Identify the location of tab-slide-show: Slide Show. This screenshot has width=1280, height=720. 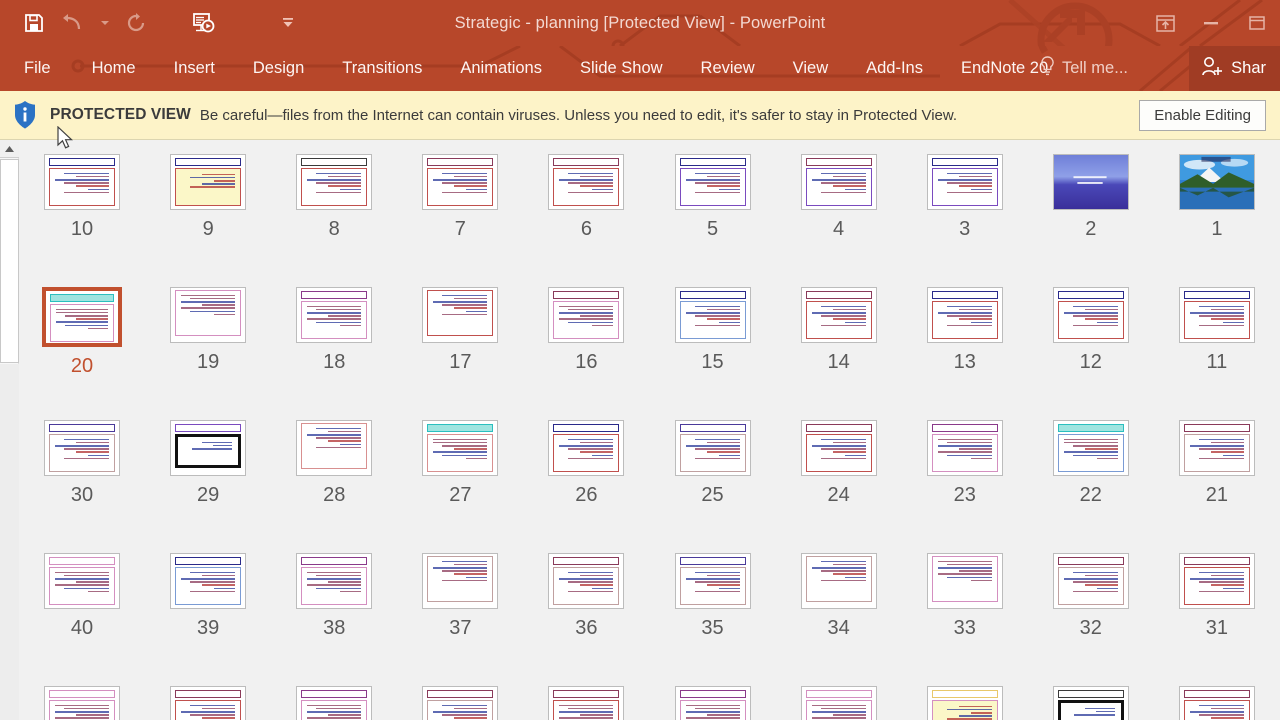
(621, 68).